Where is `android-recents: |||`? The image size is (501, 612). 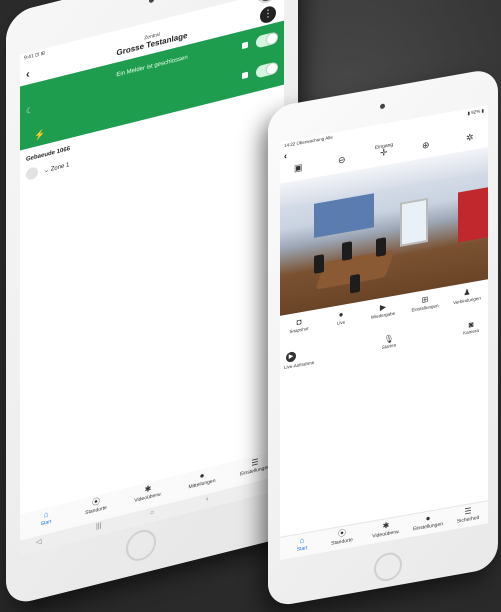 android-recents: ||| is located at coordinates (98, 526).